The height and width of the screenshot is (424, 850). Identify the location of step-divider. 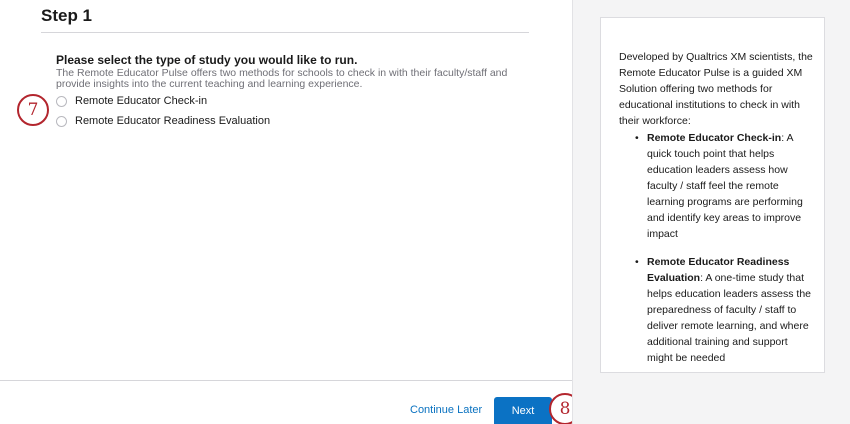
(285, 32).